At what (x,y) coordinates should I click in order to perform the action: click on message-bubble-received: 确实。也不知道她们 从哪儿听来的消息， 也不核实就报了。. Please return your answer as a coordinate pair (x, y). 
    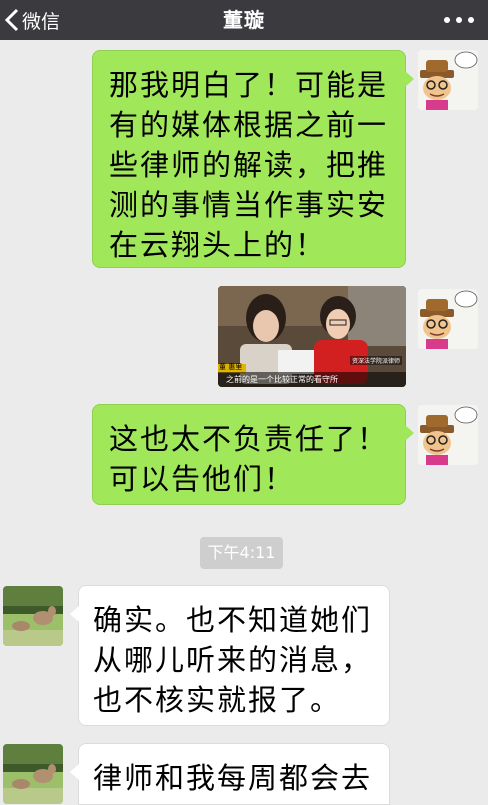
    Looking at the image, I should click on (230, 655).